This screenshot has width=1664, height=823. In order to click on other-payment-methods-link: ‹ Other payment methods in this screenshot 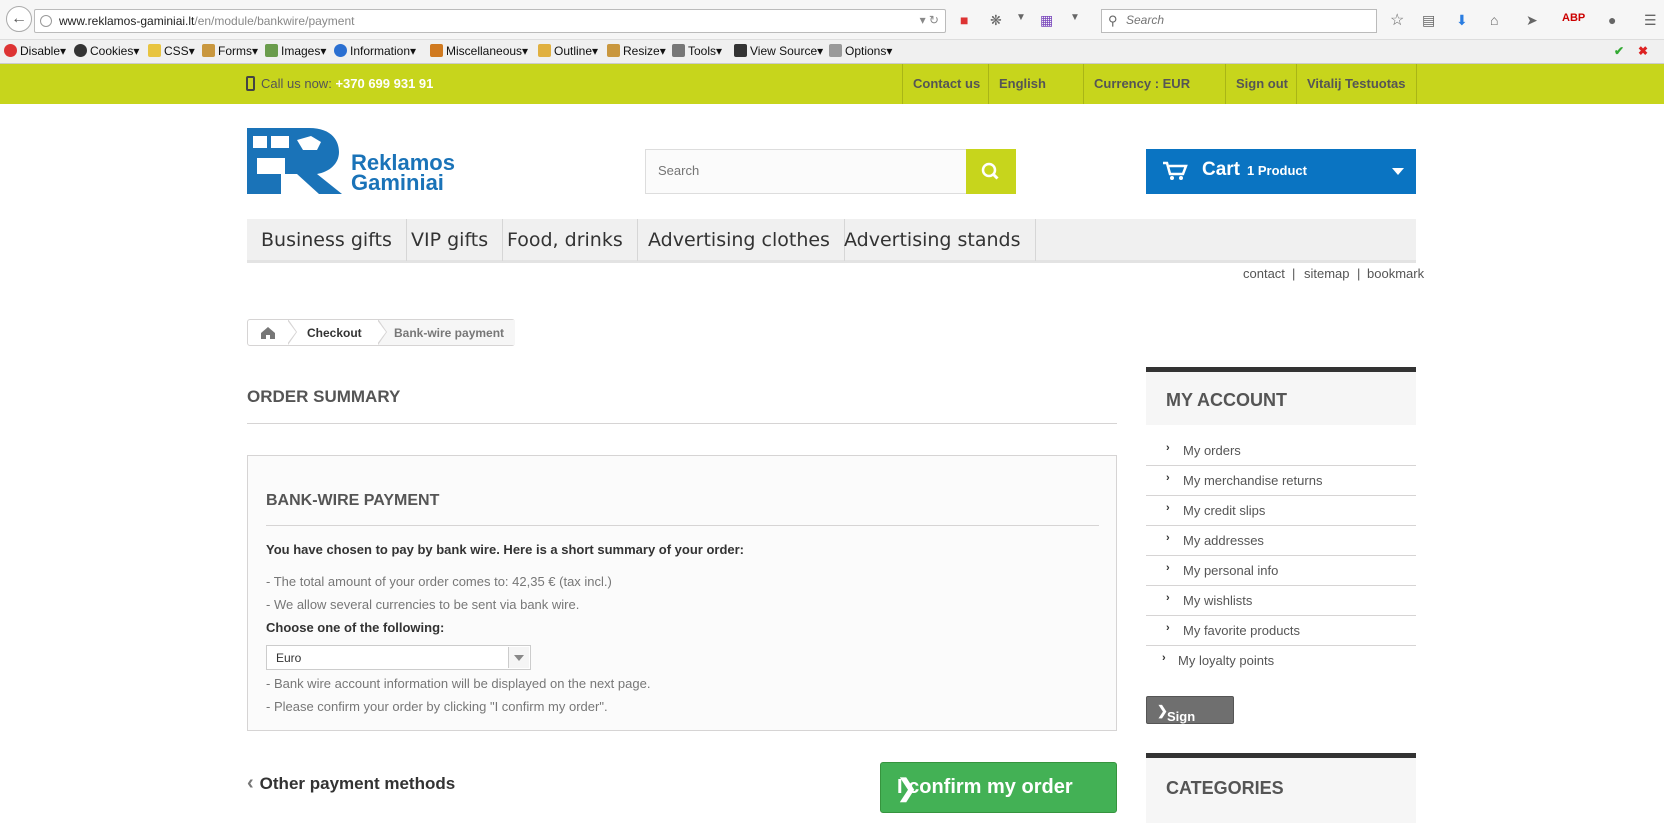, I will do `click(351, 783)`.